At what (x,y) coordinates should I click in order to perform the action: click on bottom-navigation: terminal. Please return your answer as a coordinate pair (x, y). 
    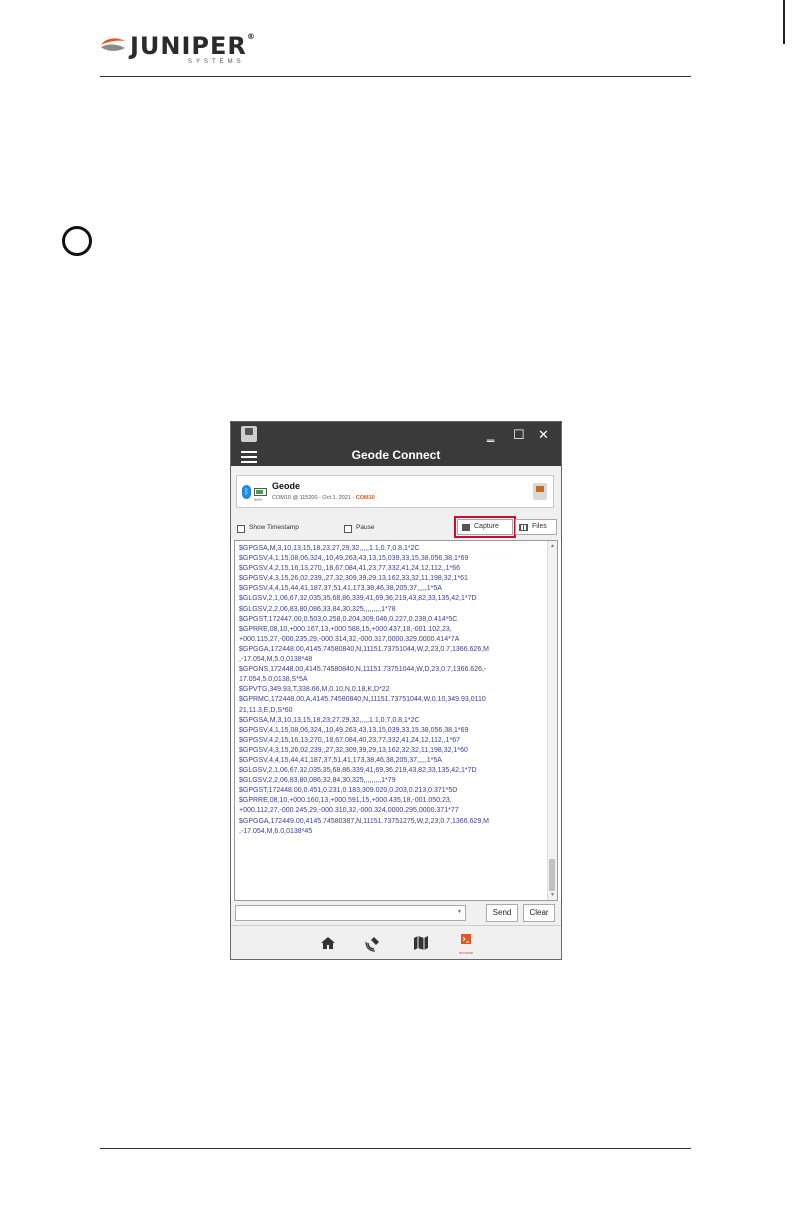
    Looking at the image, I should click on (396, 942).